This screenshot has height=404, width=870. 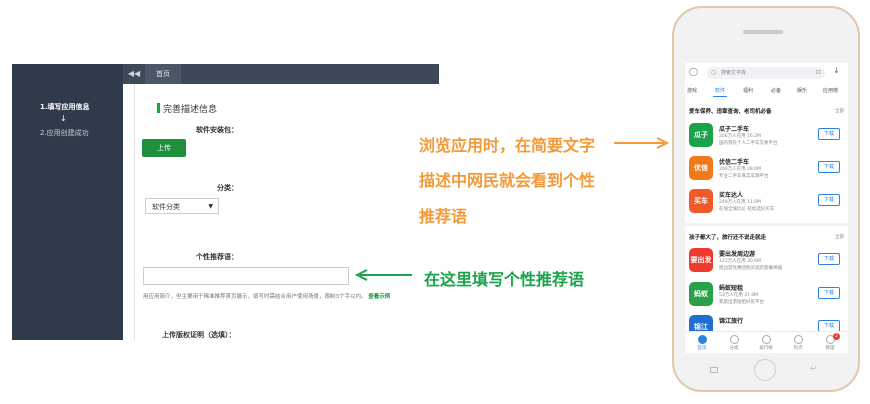 What do you see at coordinates (763, 32) in the screenshot?
I see `phone-speaker` at bounding box center [763, 32].